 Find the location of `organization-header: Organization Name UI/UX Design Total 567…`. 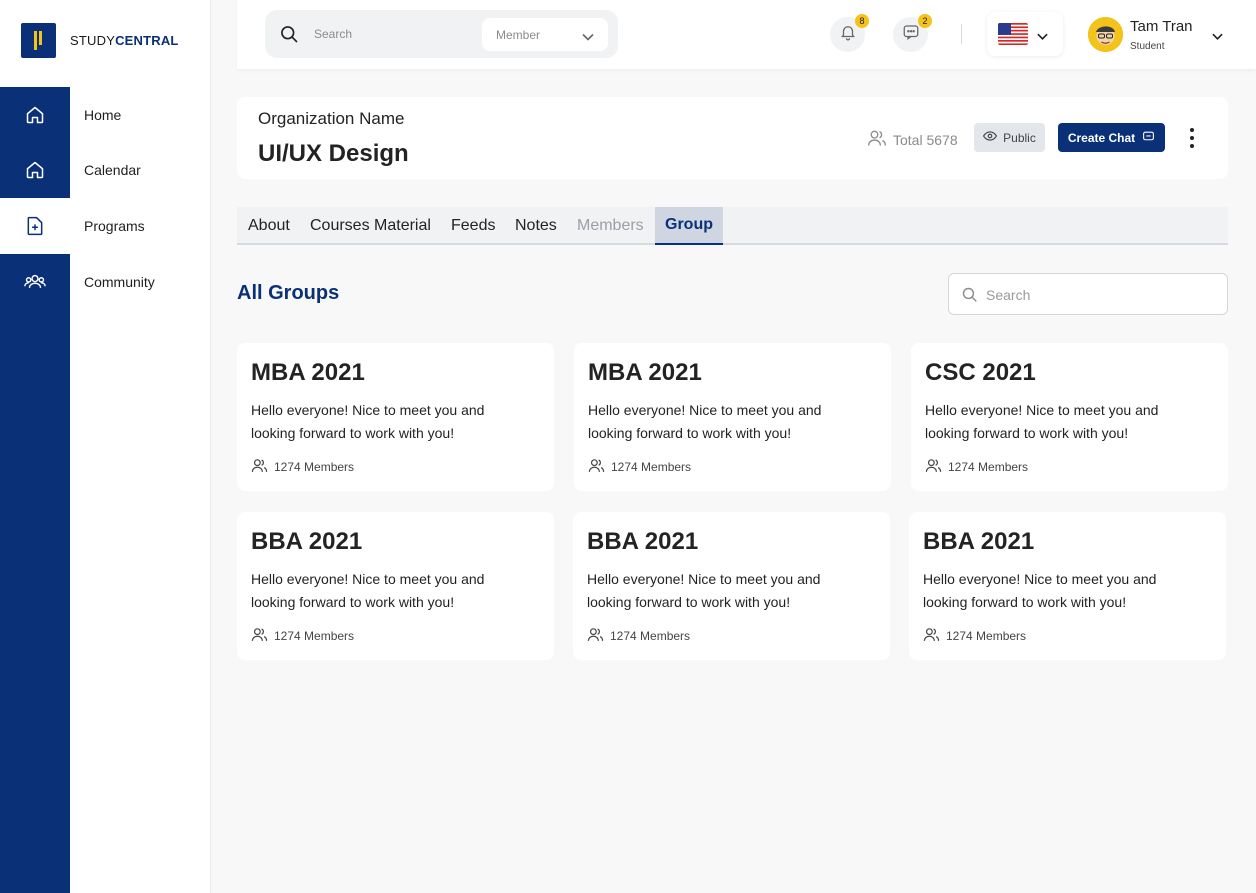

organization-header: Organization Name UI/UX Design Total 567… is located at coordinates (732, 138).